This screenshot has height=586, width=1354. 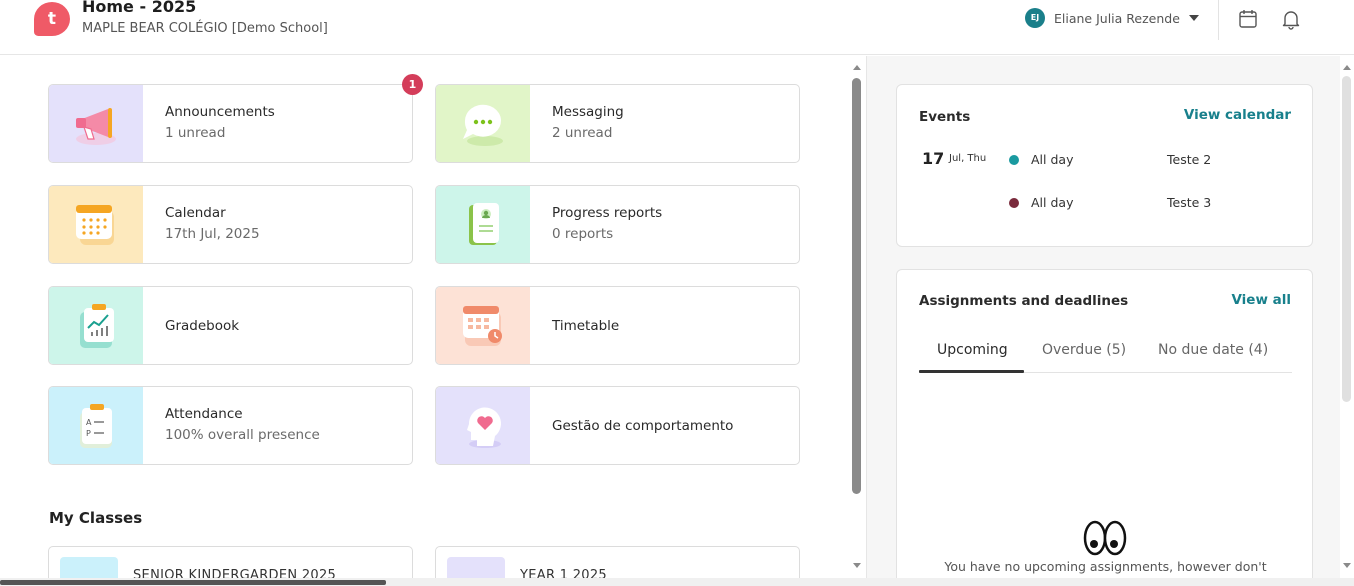 I want to click on event-name: Teste 3, so click(x=1189, y=202).